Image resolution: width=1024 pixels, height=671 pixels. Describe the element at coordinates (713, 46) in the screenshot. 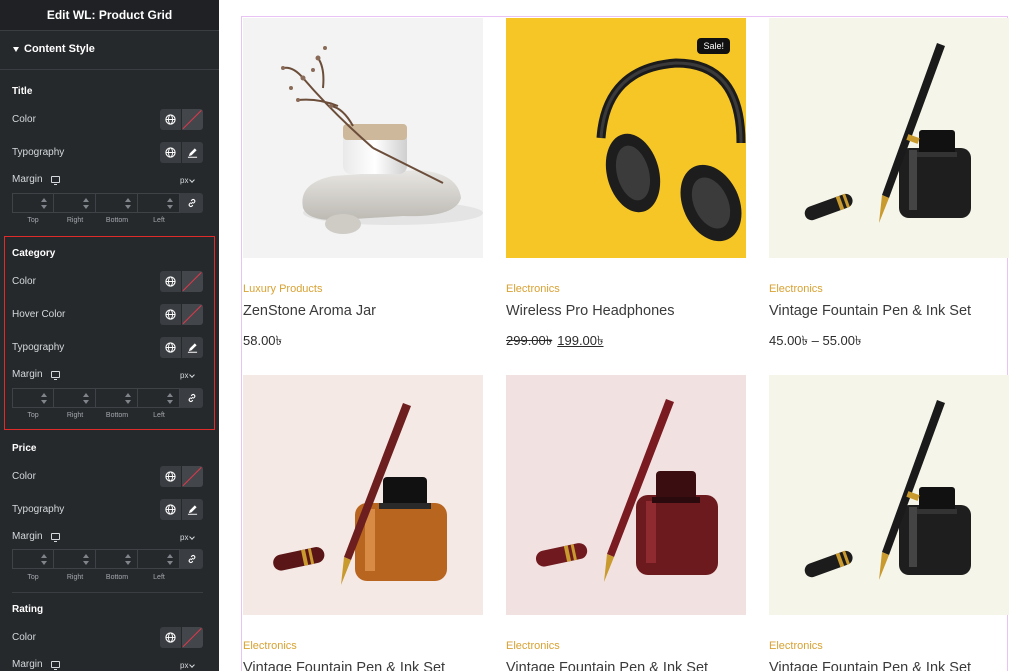

I see `sale-badge: Sale!` at that location.